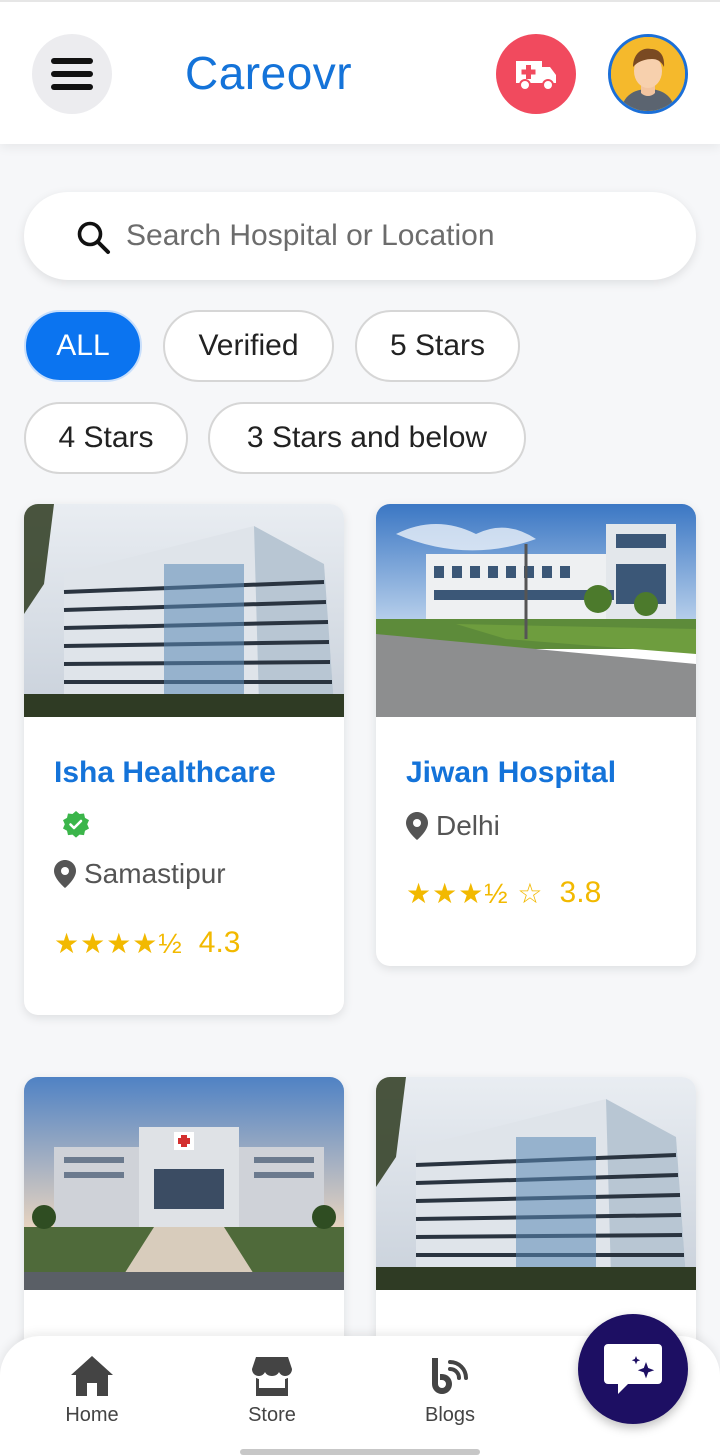  What do you see at coordinates (83, 346) in the screenshot?
I see `filter-chip-all: ALL` at bounding box center [83, 346].